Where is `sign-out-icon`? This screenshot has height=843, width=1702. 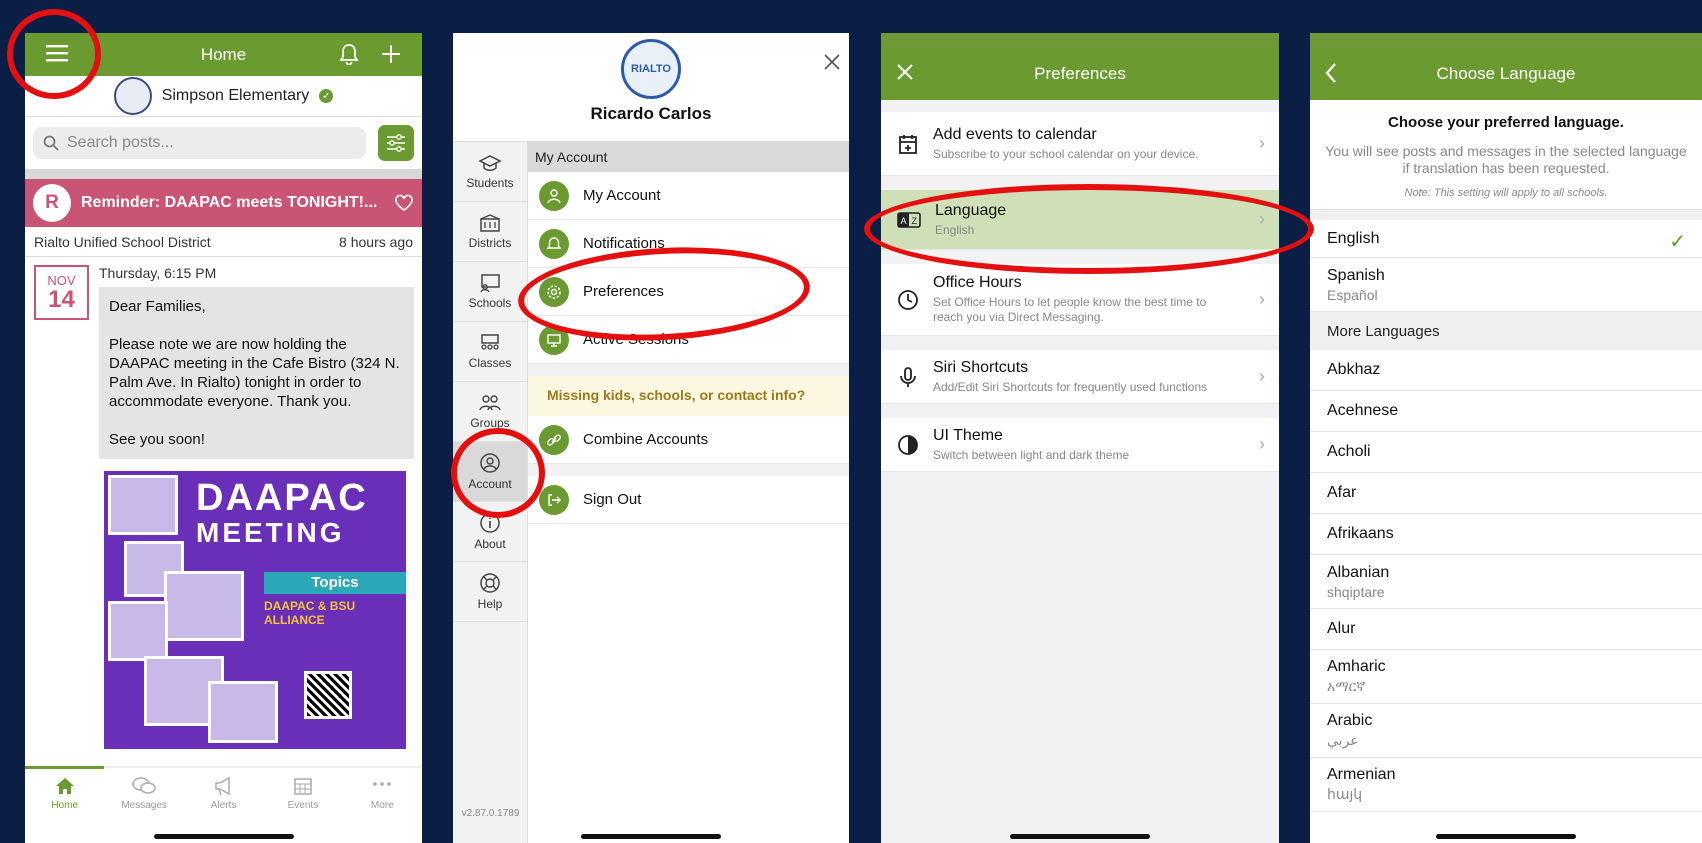
sign-out-icon is located at coordinates (554, 499).